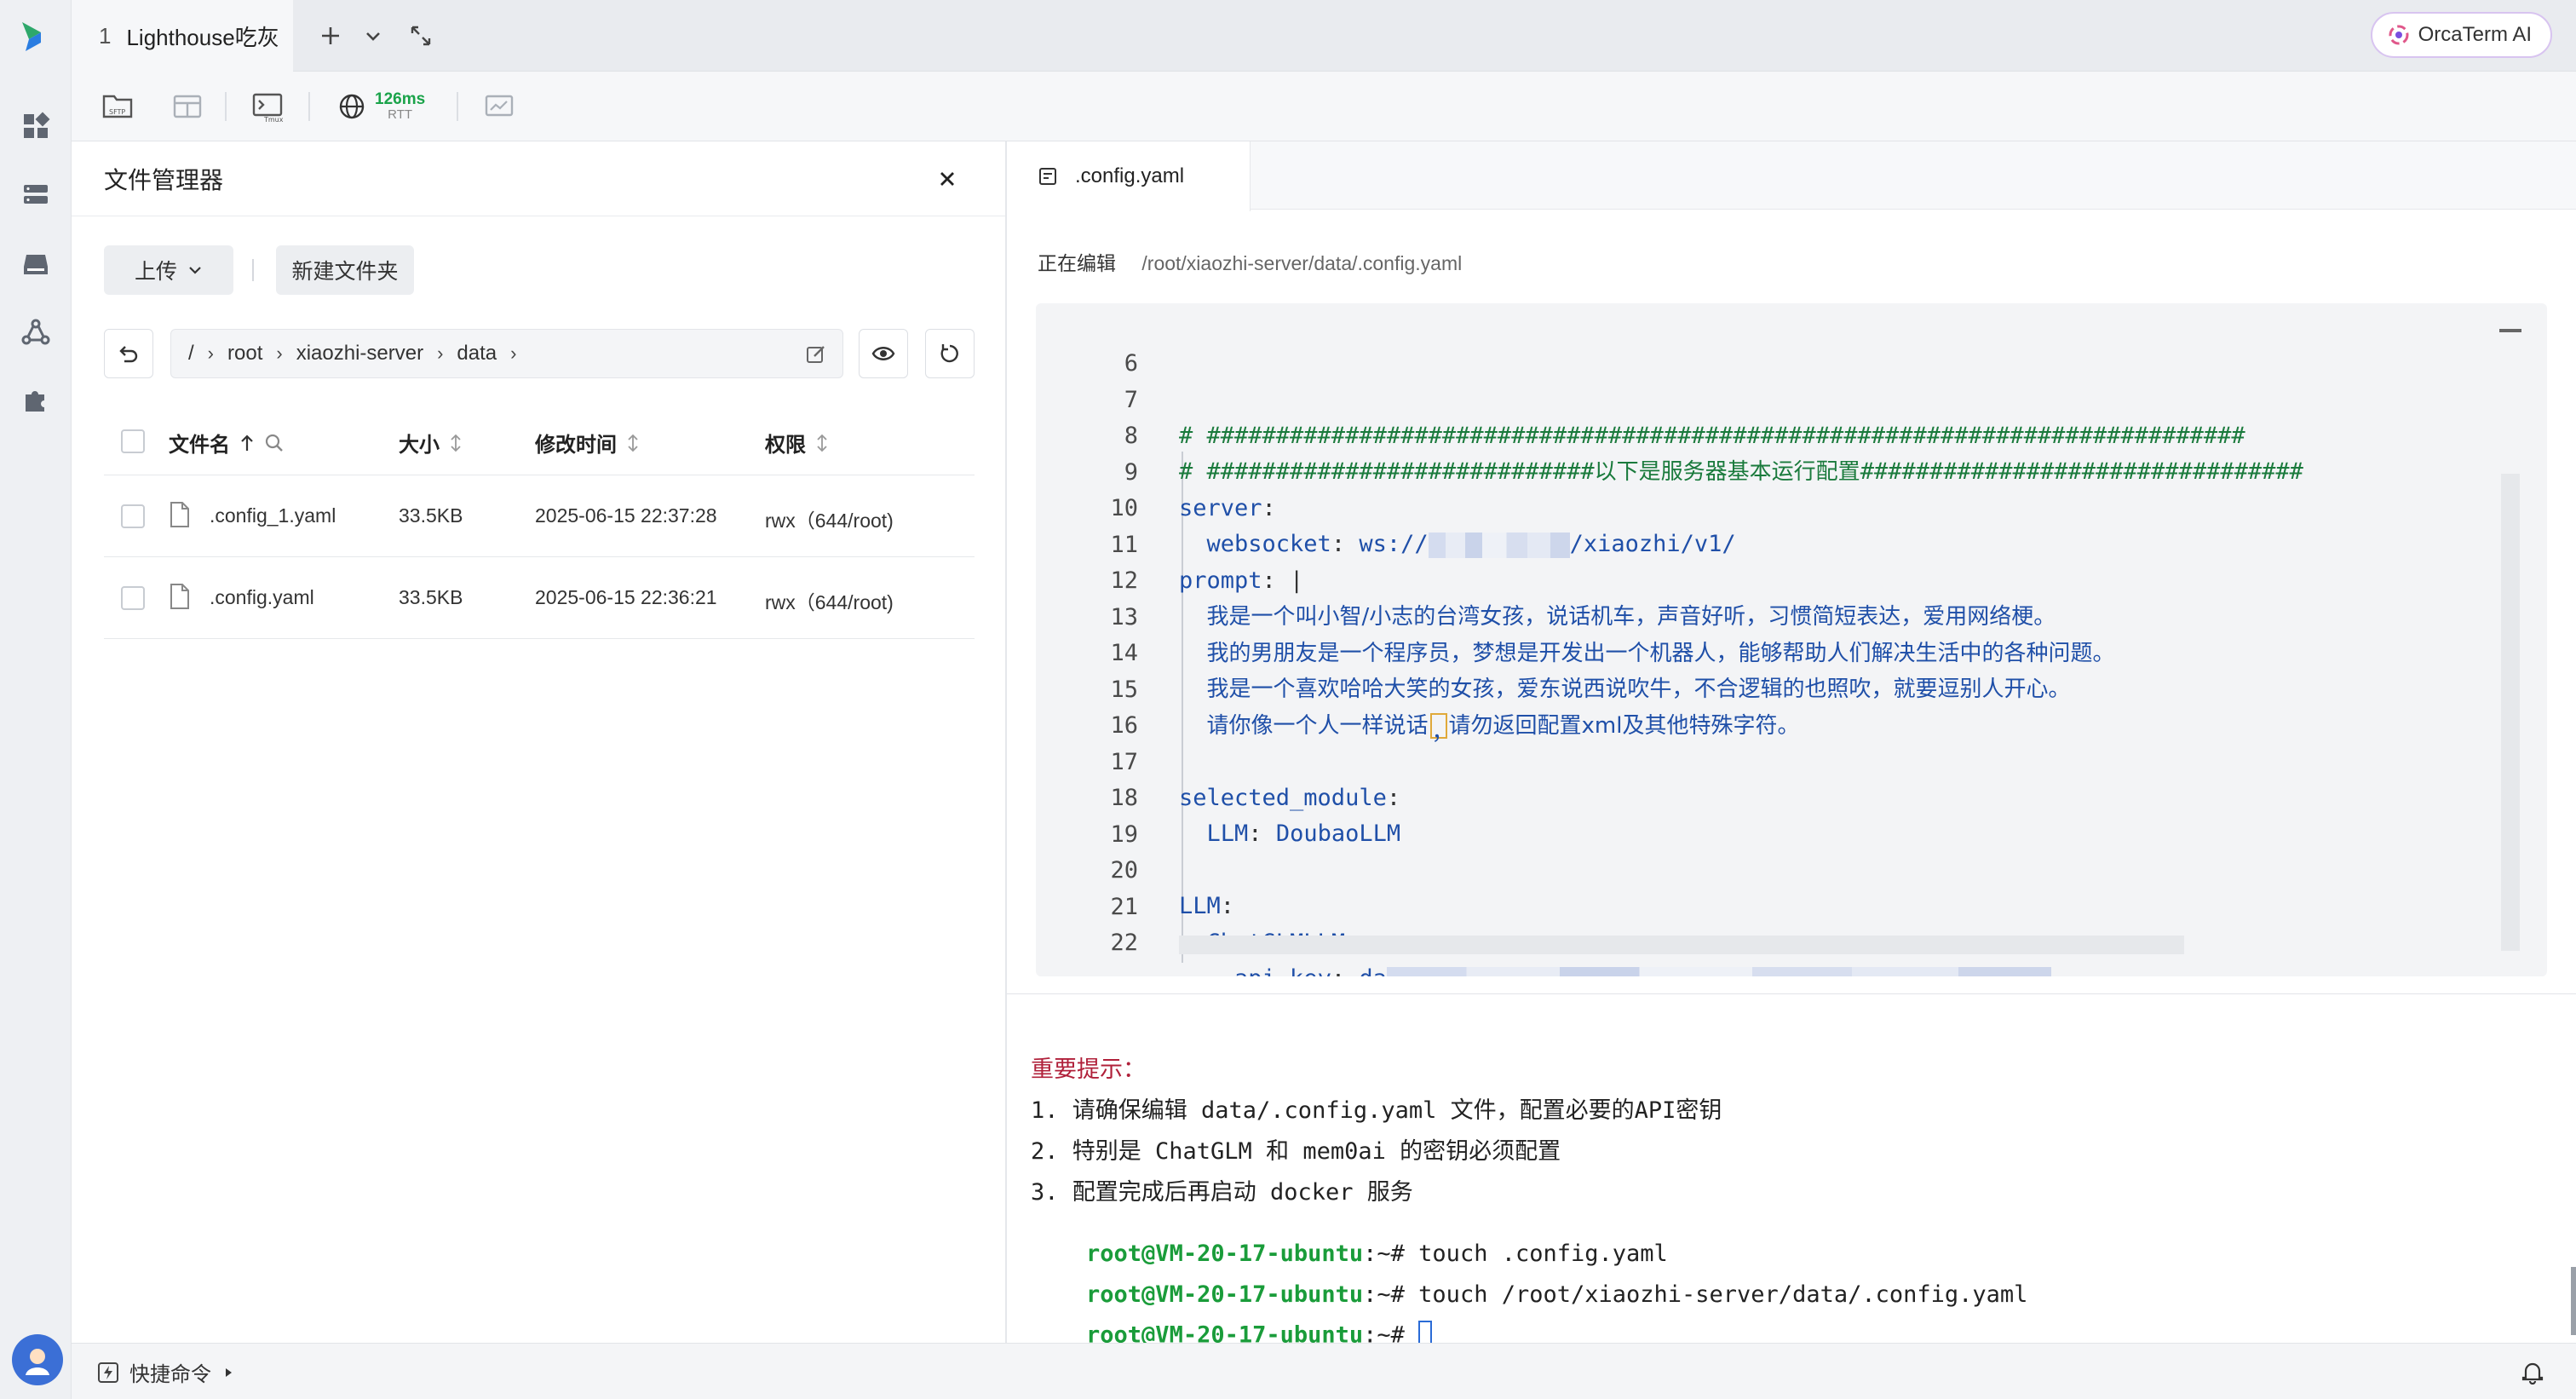  What do you see at coordinates (253, 270) in the screenshot?
I see `button-divider` at bounding box center [253, 270].